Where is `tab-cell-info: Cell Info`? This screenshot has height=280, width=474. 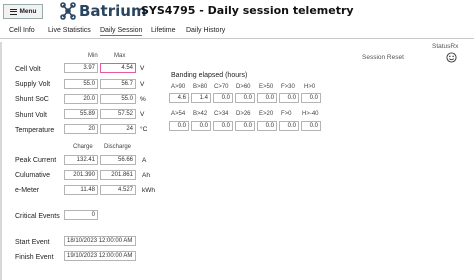 tab-cell-info: Cell Info is located at coordinates (22, 30).